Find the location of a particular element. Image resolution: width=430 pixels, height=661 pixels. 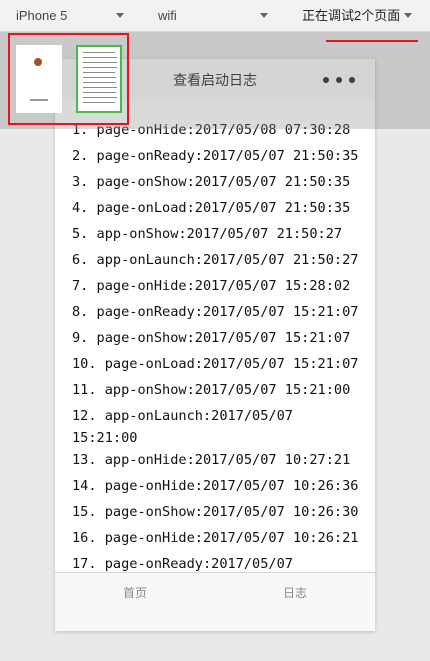

list-item: 17. page-onReady:2017/05/07 is located at coordinates (182, 564).